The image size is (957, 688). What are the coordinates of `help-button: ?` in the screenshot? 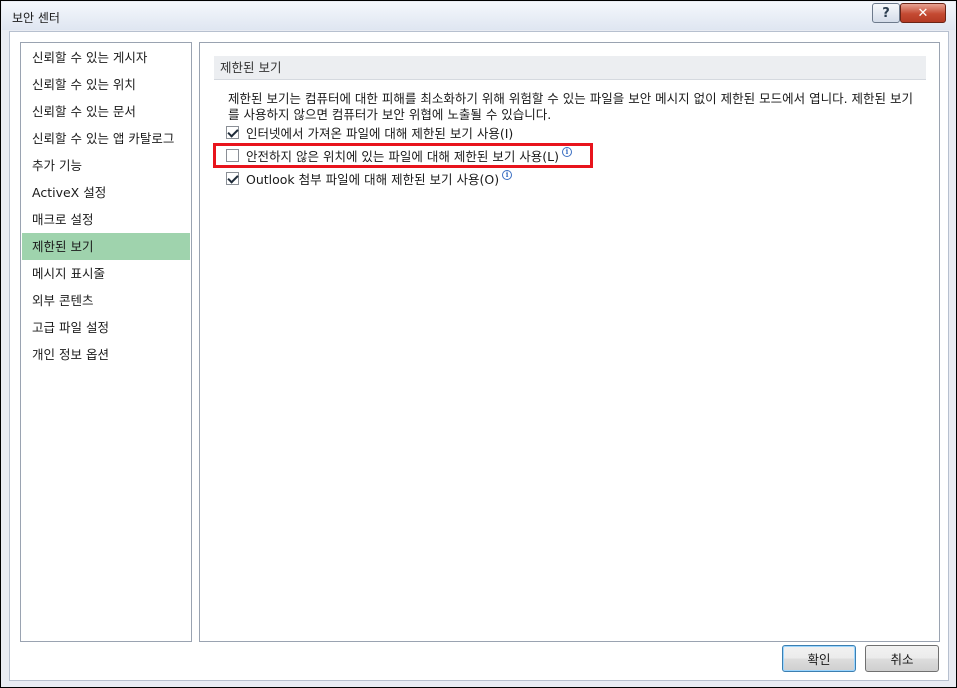 It's located at (886, 13).